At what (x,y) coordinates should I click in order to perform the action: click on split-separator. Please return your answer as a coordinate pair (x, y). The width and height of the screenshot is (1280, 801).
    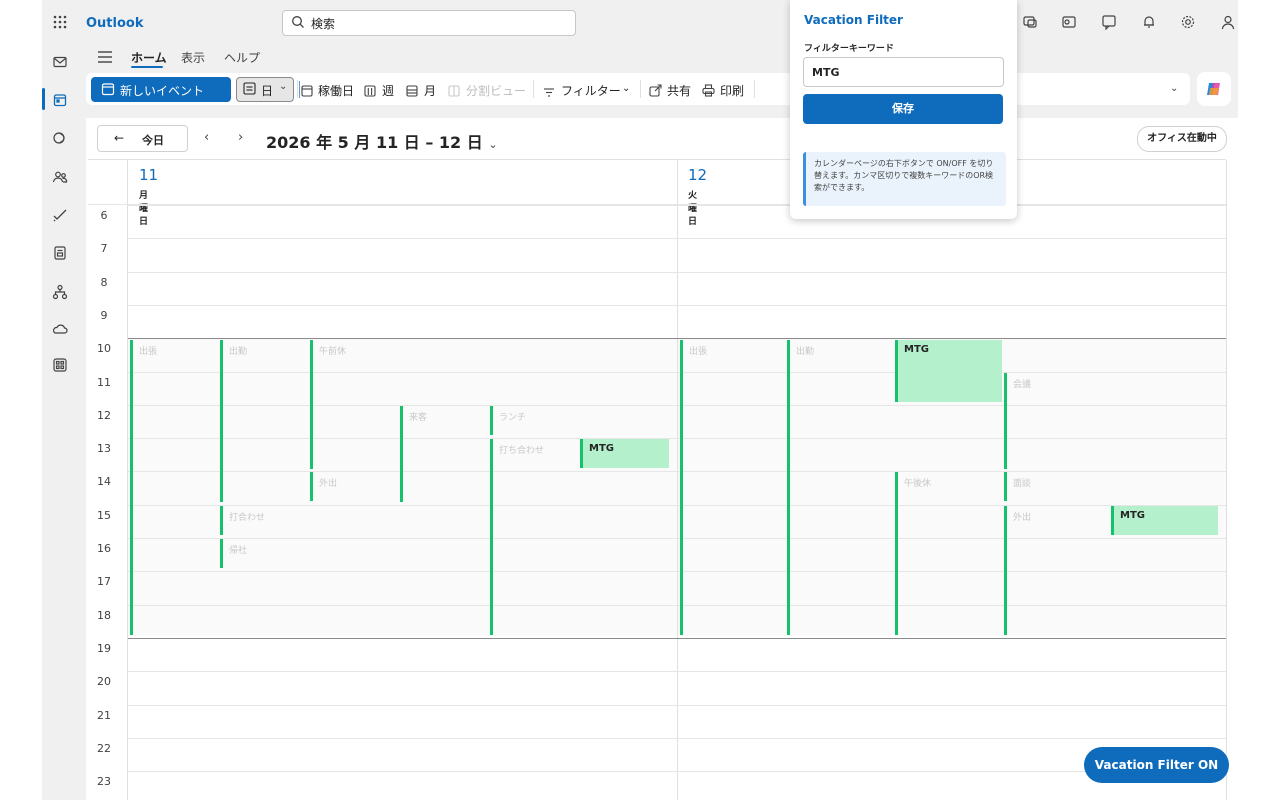
    Looking at the image, I should click on (299, 89).